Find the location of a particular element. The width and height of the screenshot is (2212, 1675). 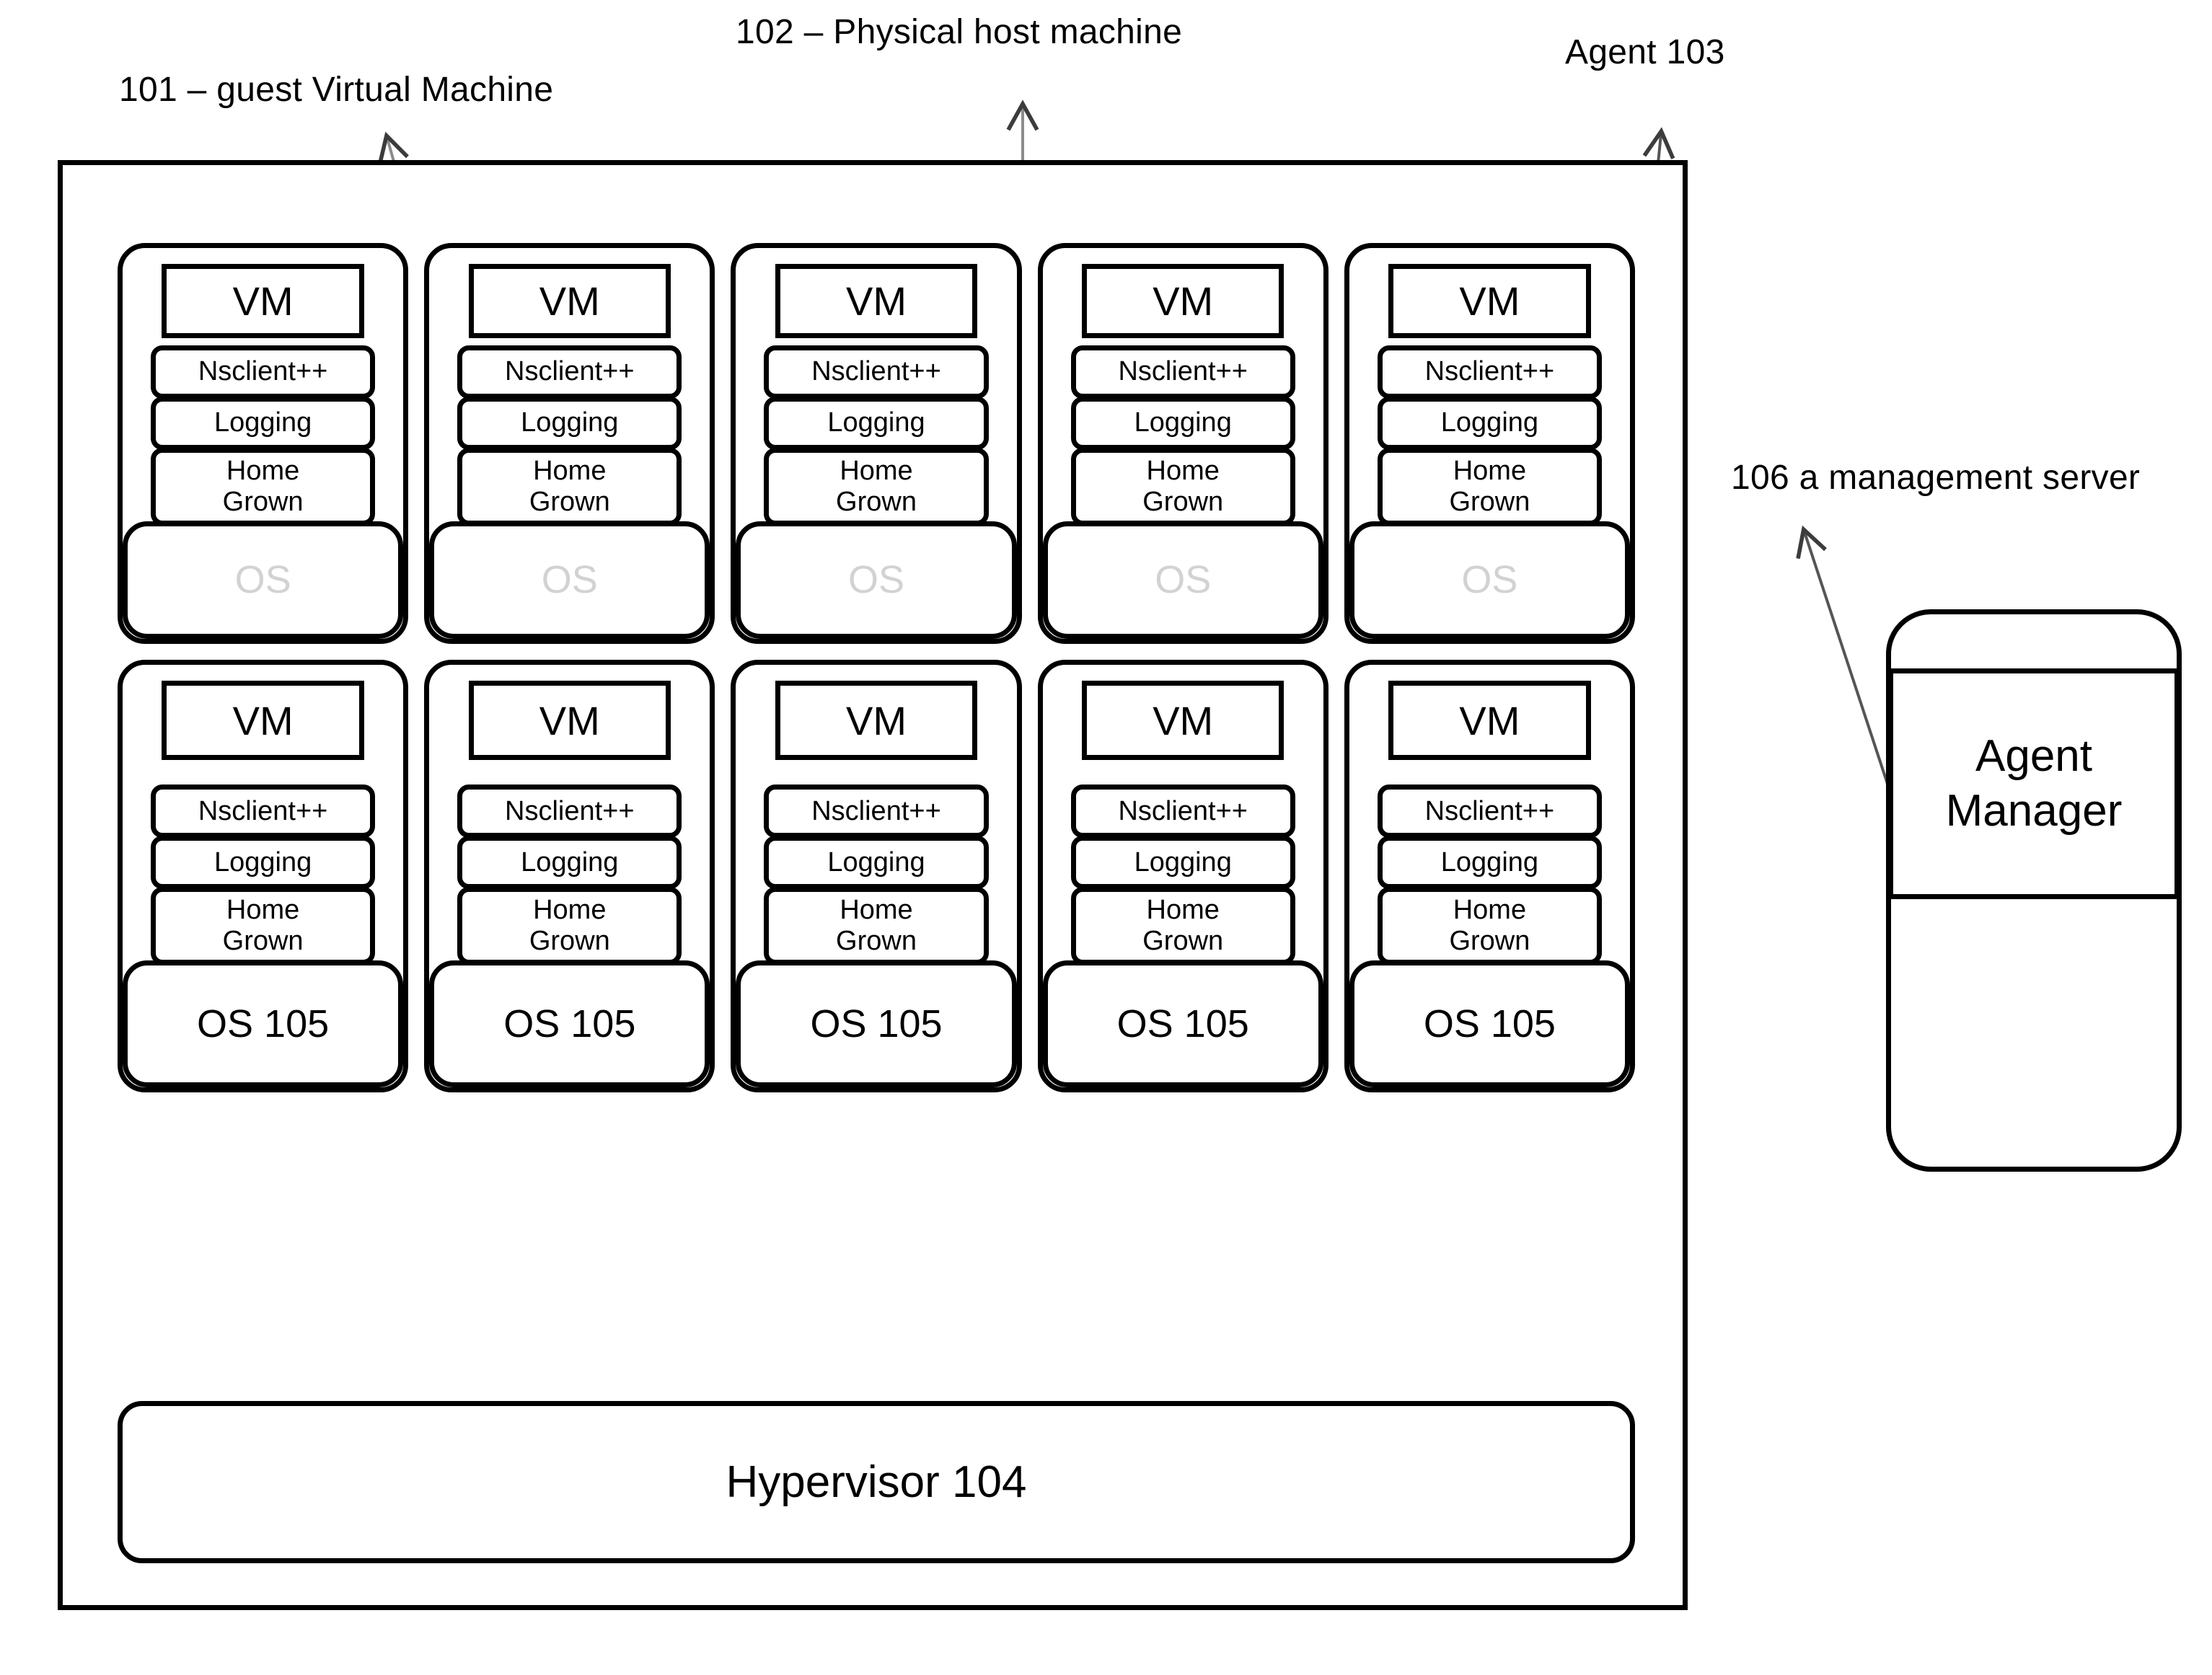

agent-manager-box: Agent Manager is located at coordinates (2034, 783).